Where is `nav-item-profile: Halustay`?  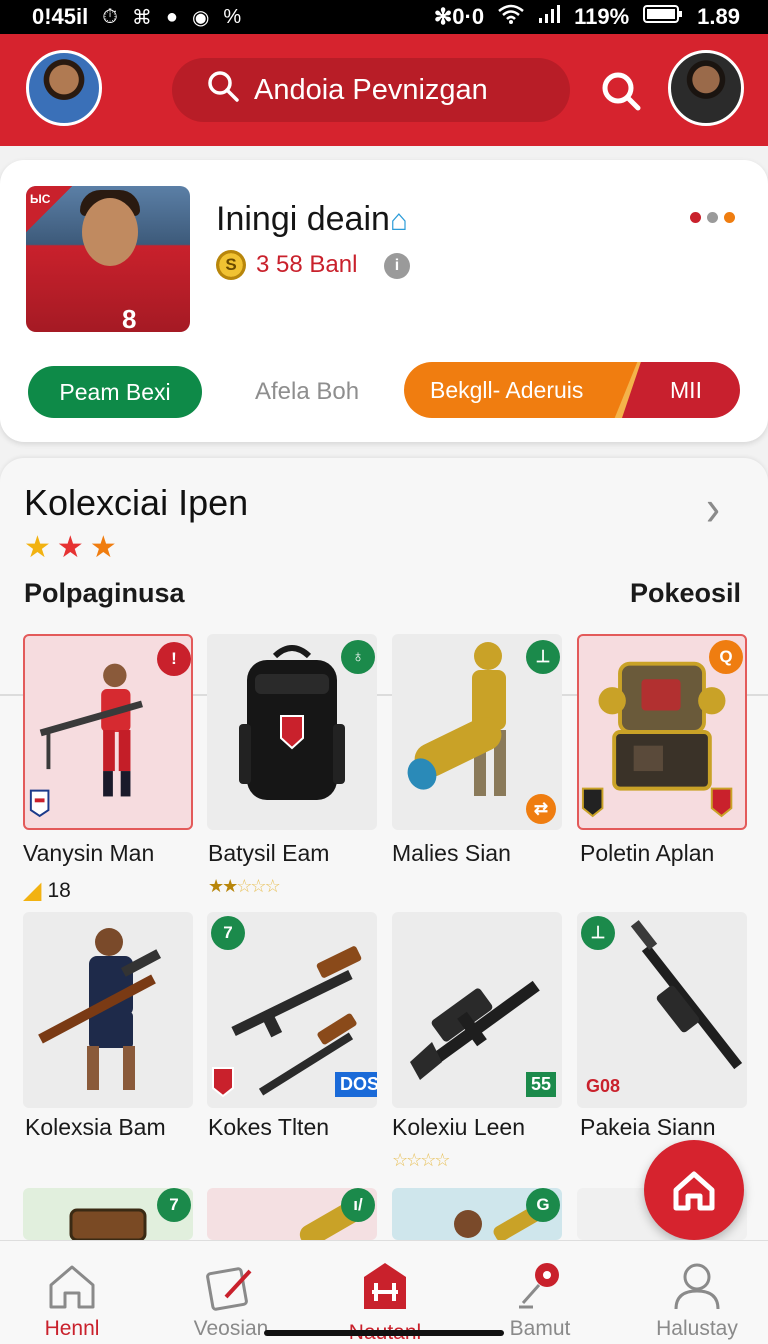 nav-item-profile: Halustay is located at coordinates (697, 1292).